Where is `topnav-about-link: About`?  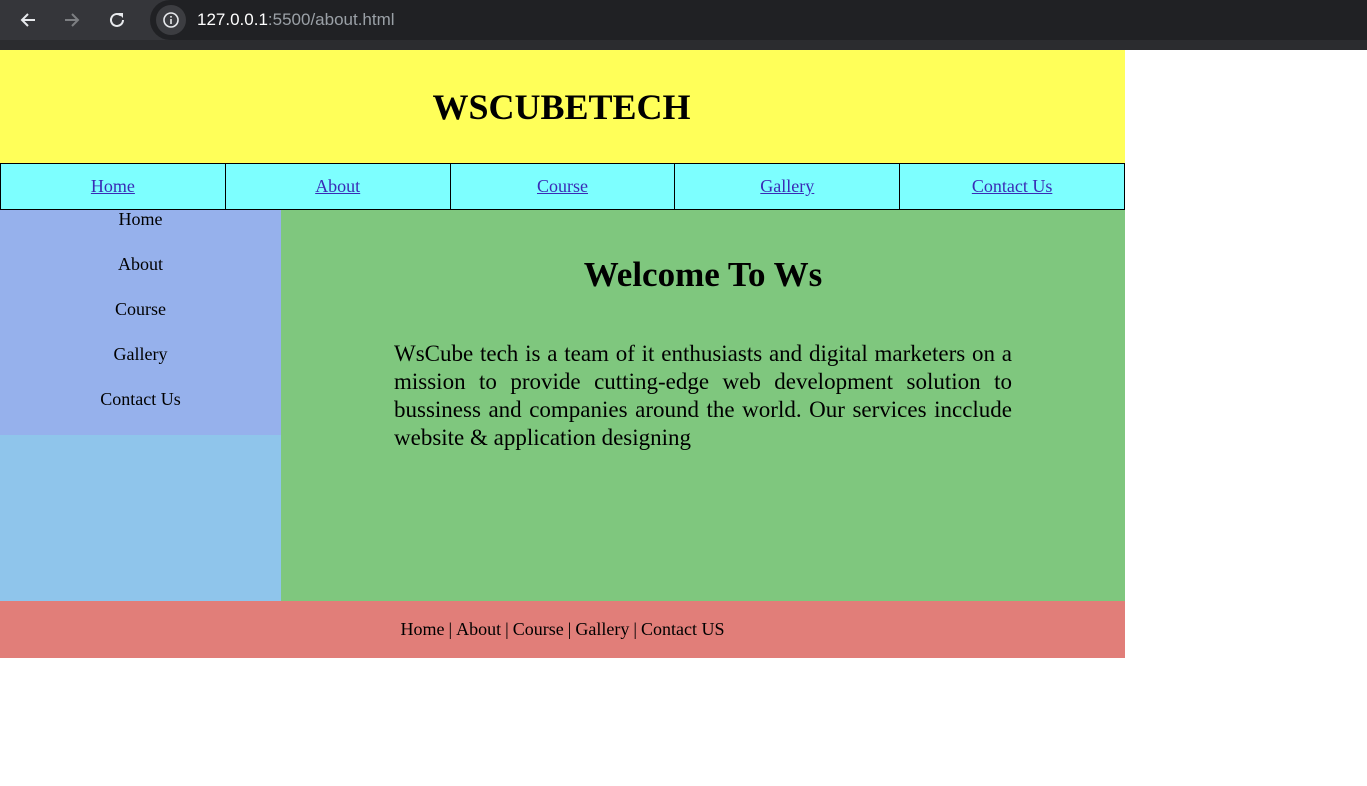 topnav-about-link: About is located at coordinates (338, 186).